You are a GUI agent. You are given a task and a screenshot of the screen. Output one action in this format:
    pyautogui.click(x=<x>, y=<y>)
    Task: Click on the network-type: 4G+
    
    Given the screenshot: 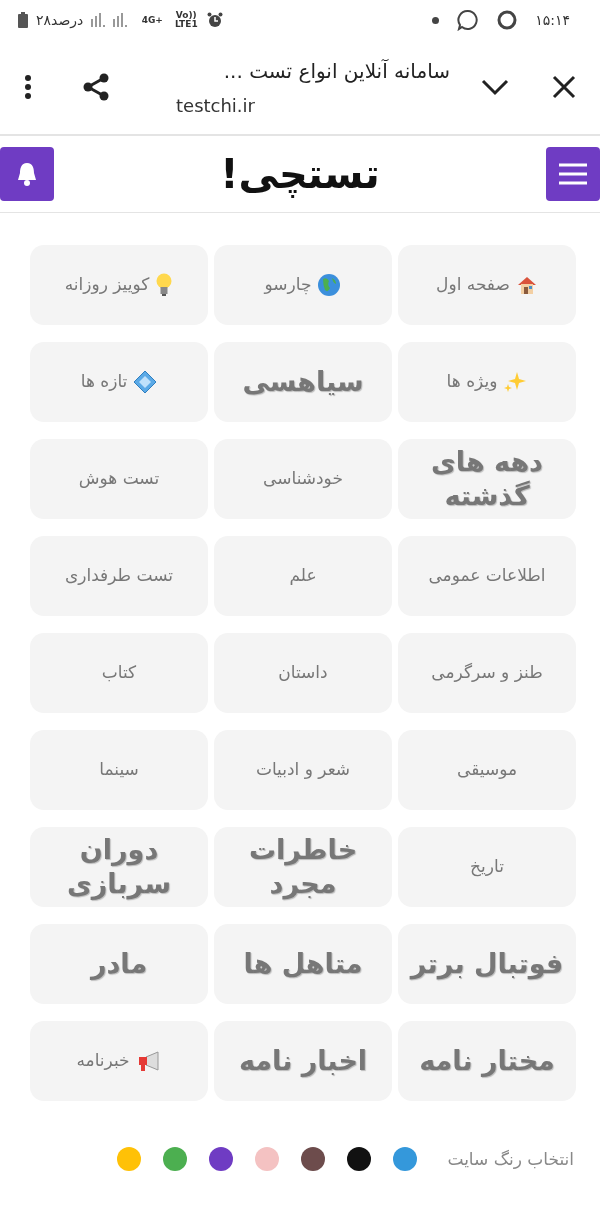 What is the action you would take?
    pyautogui.click(x=152, y=20)
    